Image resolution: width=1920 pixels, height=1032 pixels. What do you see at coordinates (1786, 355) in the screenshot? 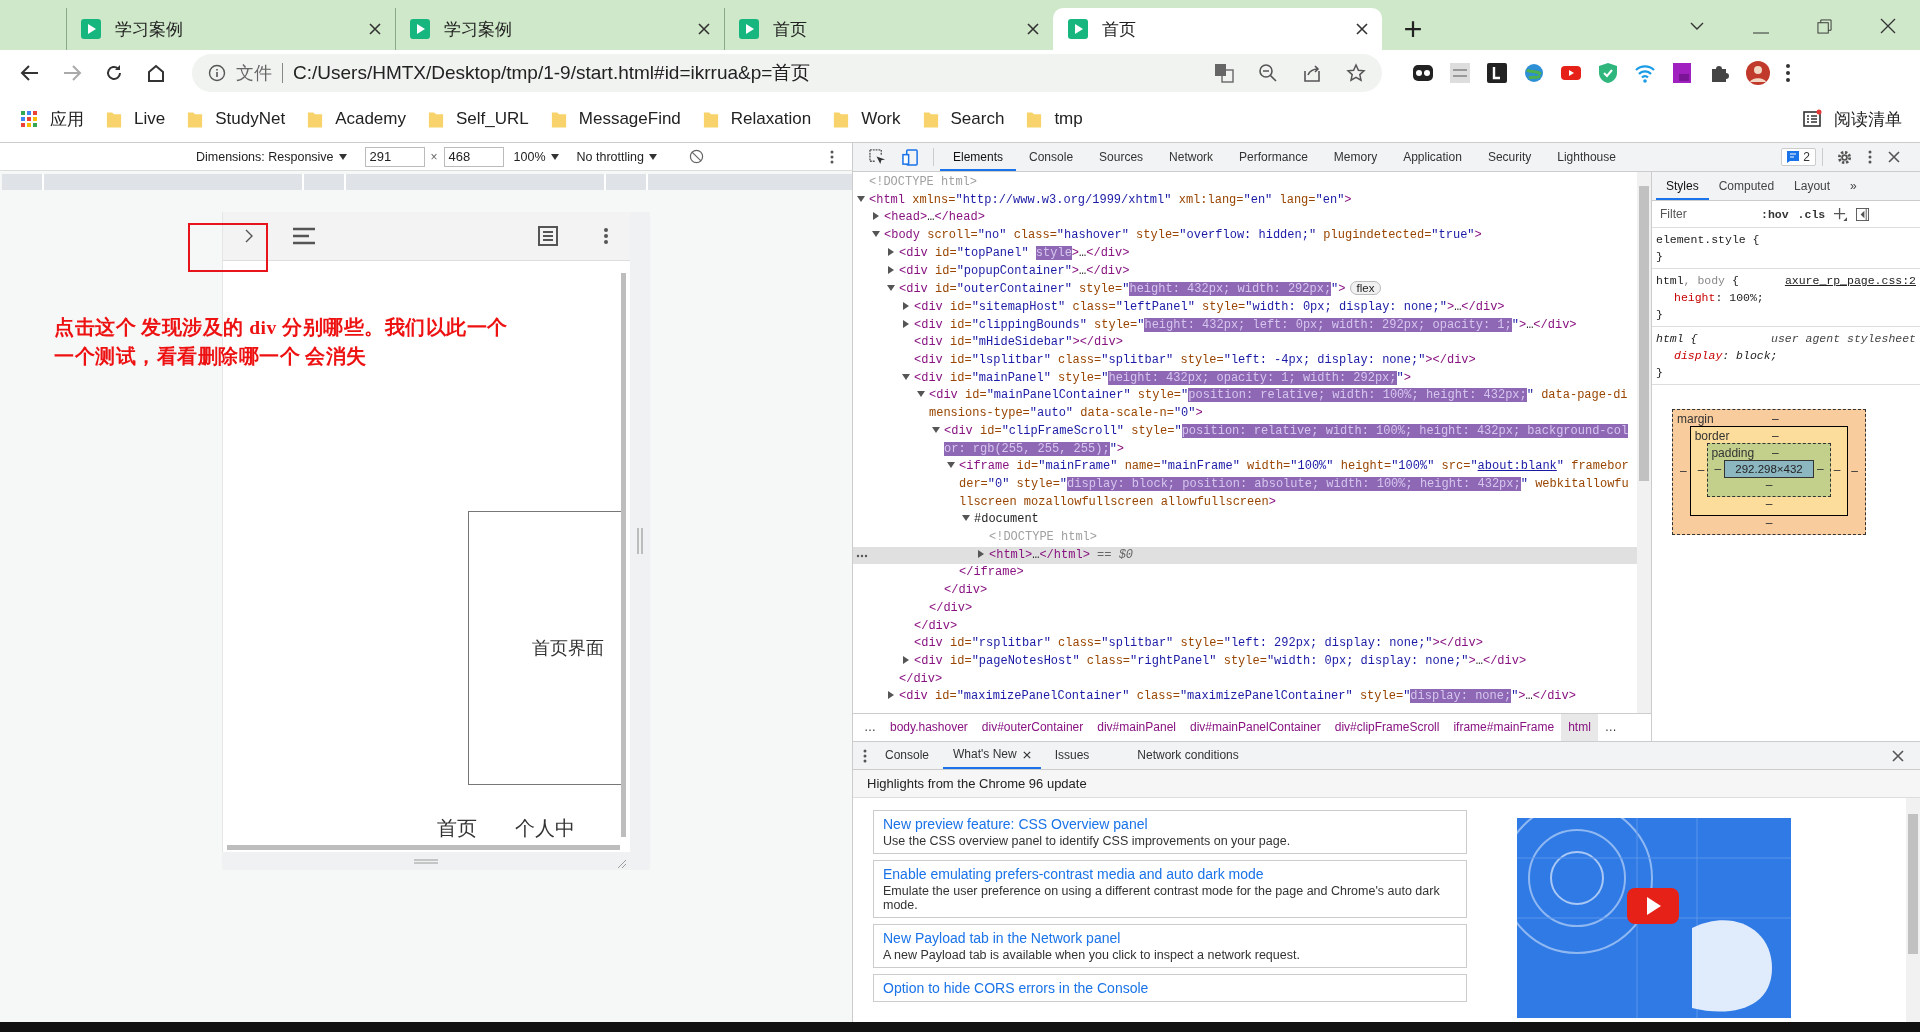
I see `css-declaration: display: block;` at bounding box center [1786, 355].